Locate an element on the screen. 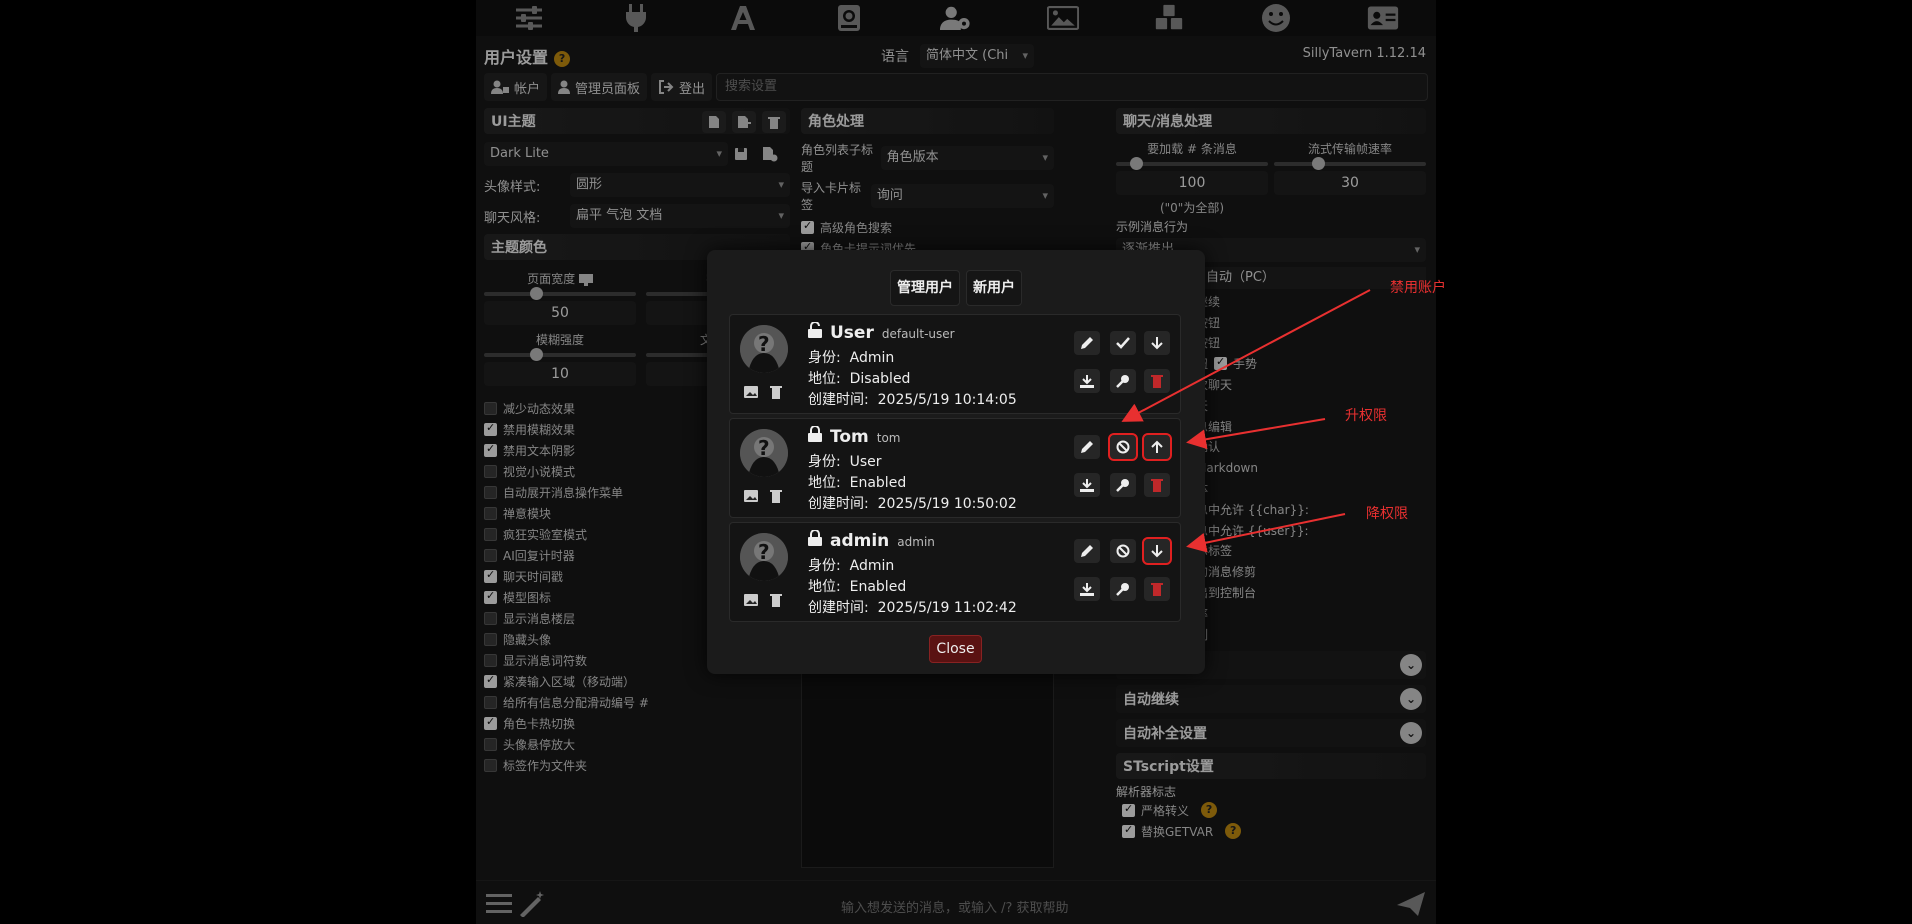  annotation-disable: 禁用账户 is located at coordinates (1418, 288).